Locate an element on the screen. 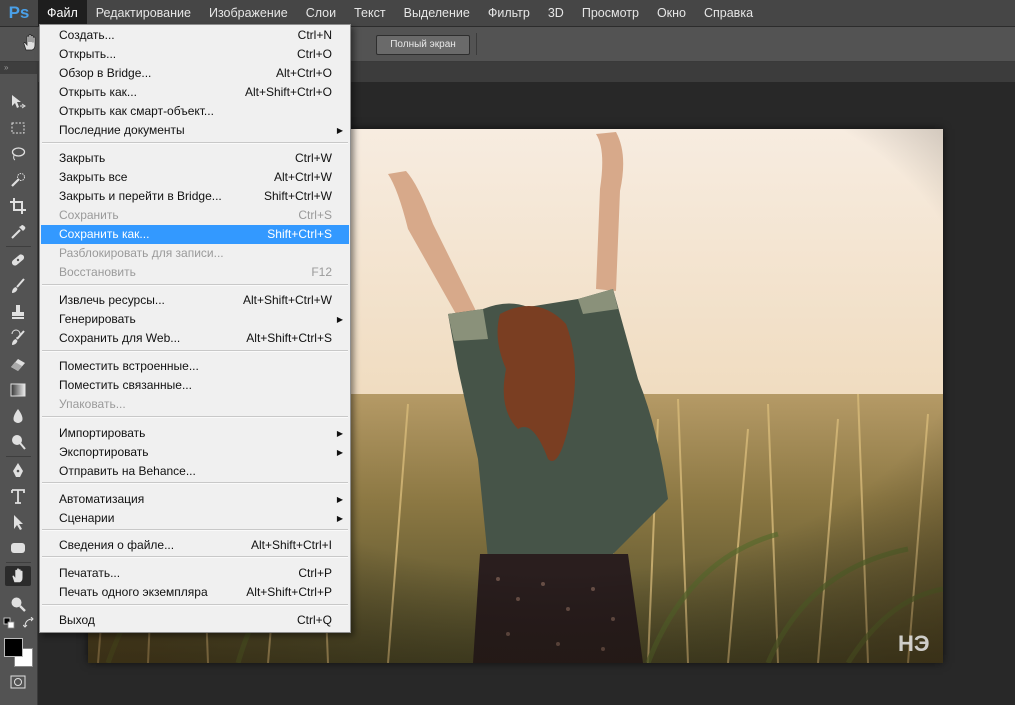 The image size is (1015, 705). foreground-color-swatch is located at coordinates (13, 647).